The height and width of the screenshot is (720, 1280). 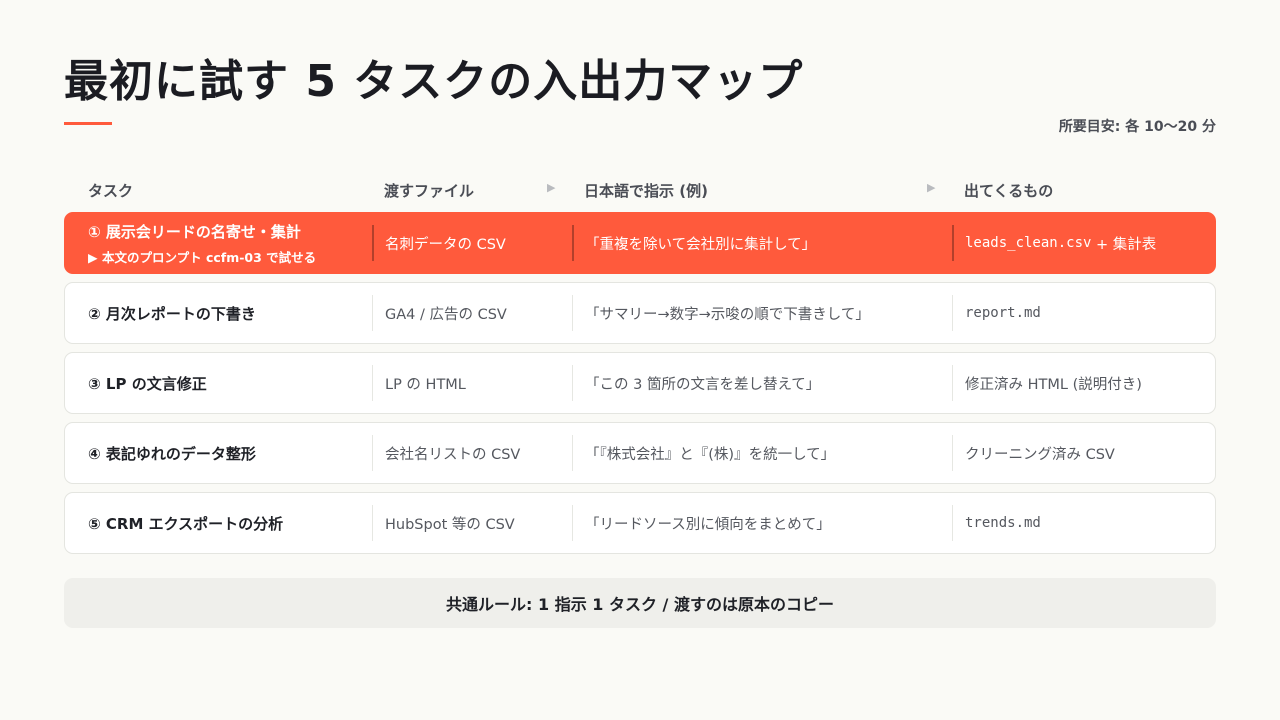 I want to click on instruction-cell: 「『株式会社』と『(株)』を統一して」, so click(x=710, y=454).